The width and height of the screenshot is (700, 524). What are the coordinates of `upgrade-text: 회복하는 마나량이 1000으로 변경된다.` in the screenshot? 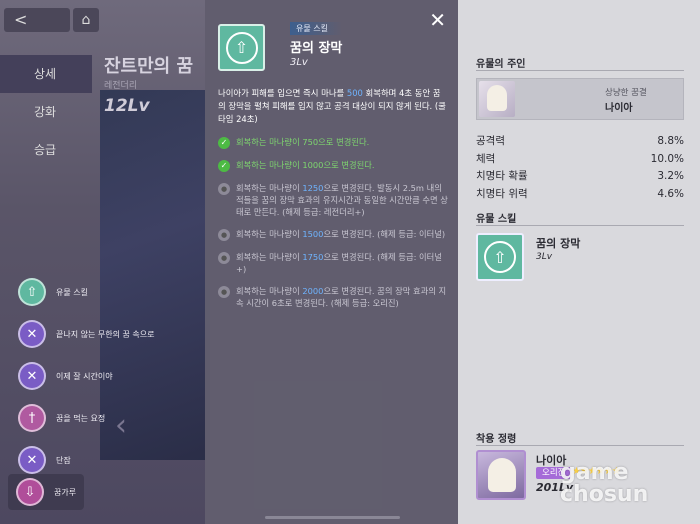 It's located at (305, 165).